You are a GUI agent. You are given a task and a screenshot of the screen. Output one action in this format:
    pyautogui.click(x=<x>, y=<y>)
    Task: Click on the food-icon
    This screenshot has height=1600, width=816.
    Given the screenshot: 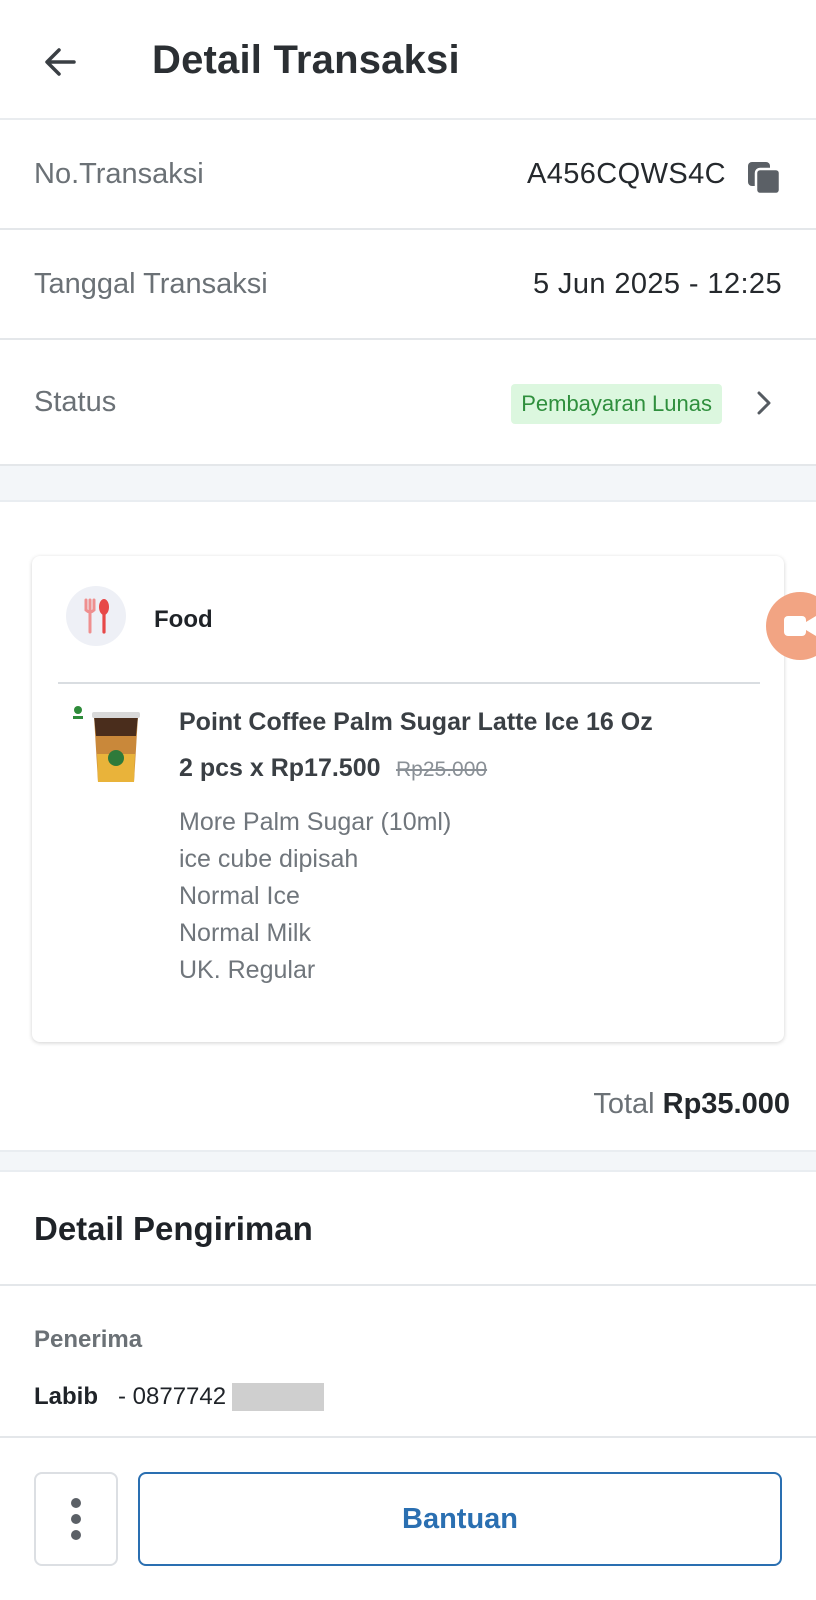 What is the action you would take?
    pyautogui.click(x=96, y=616)
    